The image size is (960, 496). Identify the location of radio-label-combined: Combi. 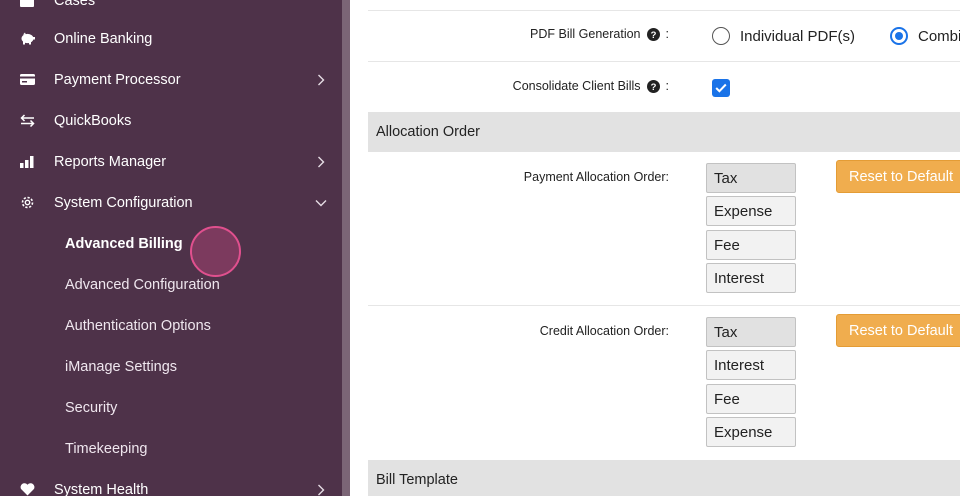
(939, 36).